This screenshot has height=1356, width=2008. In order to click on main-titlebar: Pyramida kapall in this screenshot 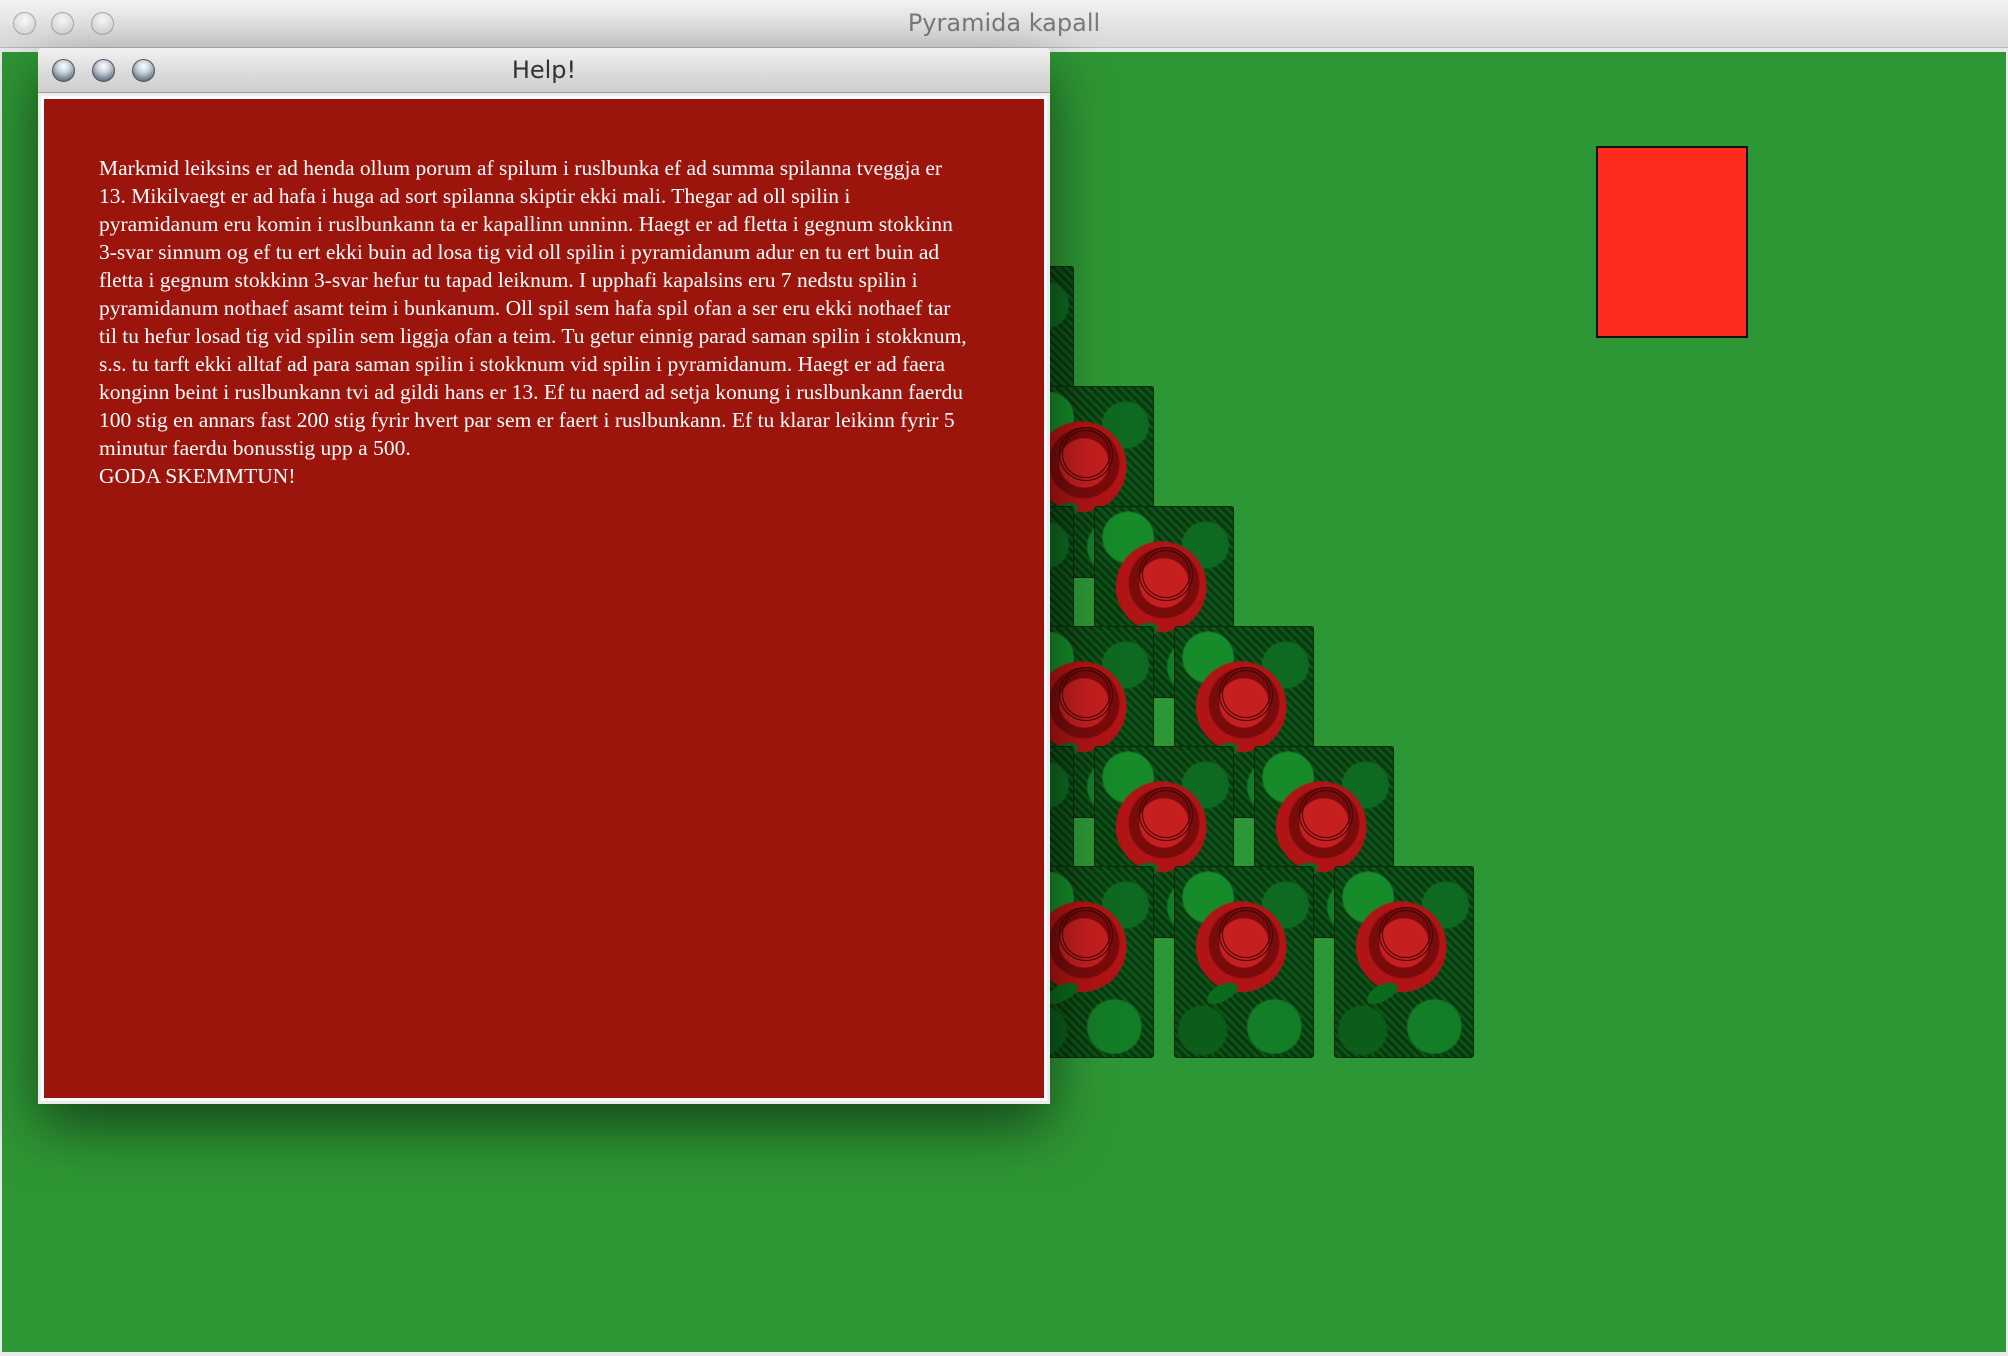, I will do `click(1004, 24)`.